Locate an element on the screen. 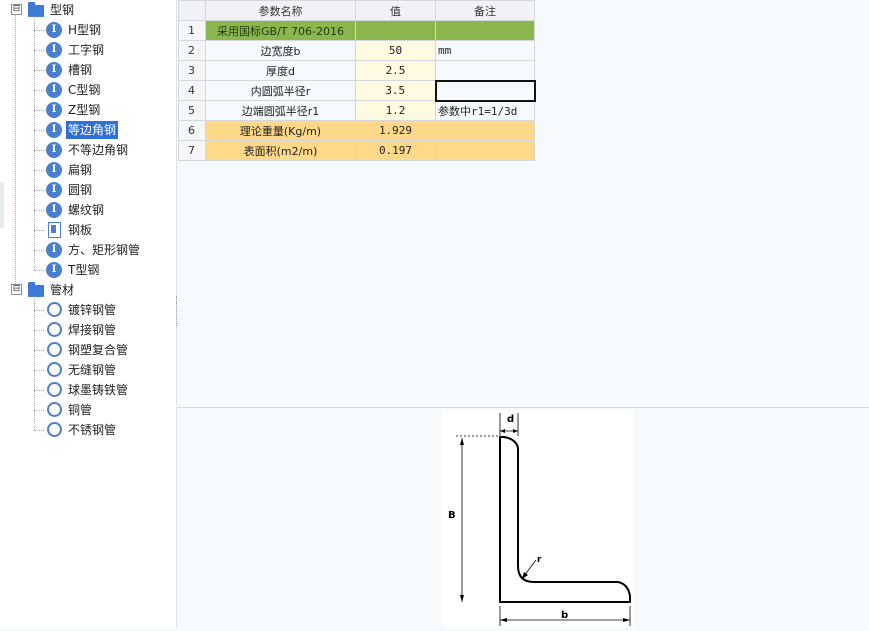  param-name-cell: 理论重量(Kg/m) is located at coordinates (280, 130).